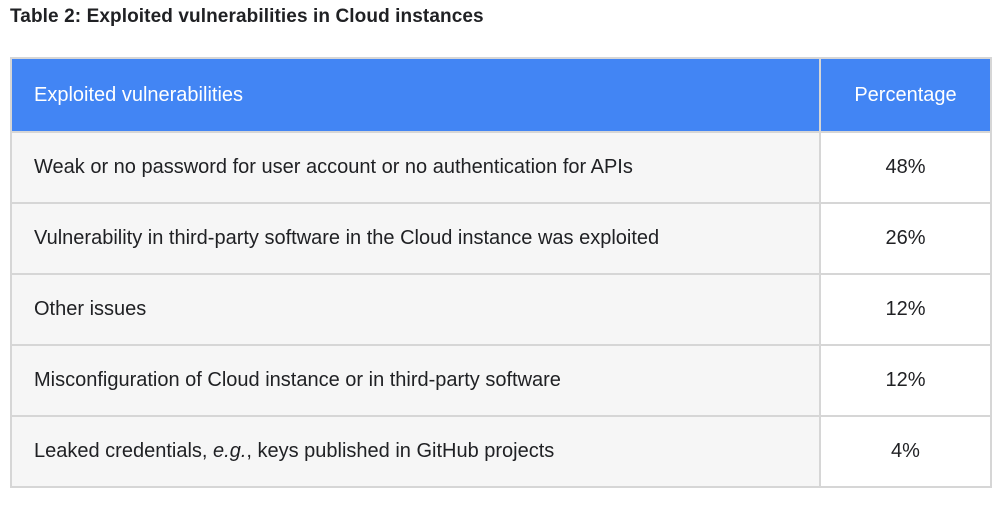  I want to click on table-row: Other issues 12%, so click(501, 309).